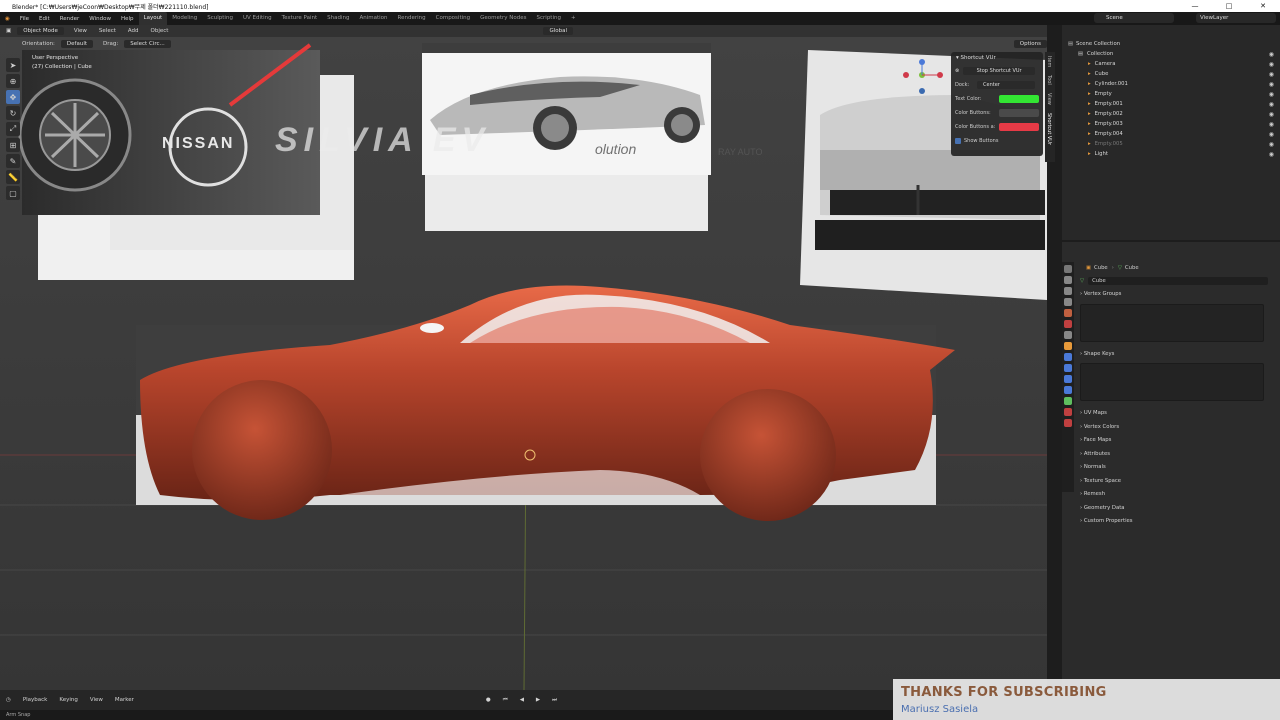 This screenshot has width=1280, height=720. What do you see at coordinates (1068, 412) in the screenshot?
I see `material-tab-icon` at bounding box center [1068, 412].